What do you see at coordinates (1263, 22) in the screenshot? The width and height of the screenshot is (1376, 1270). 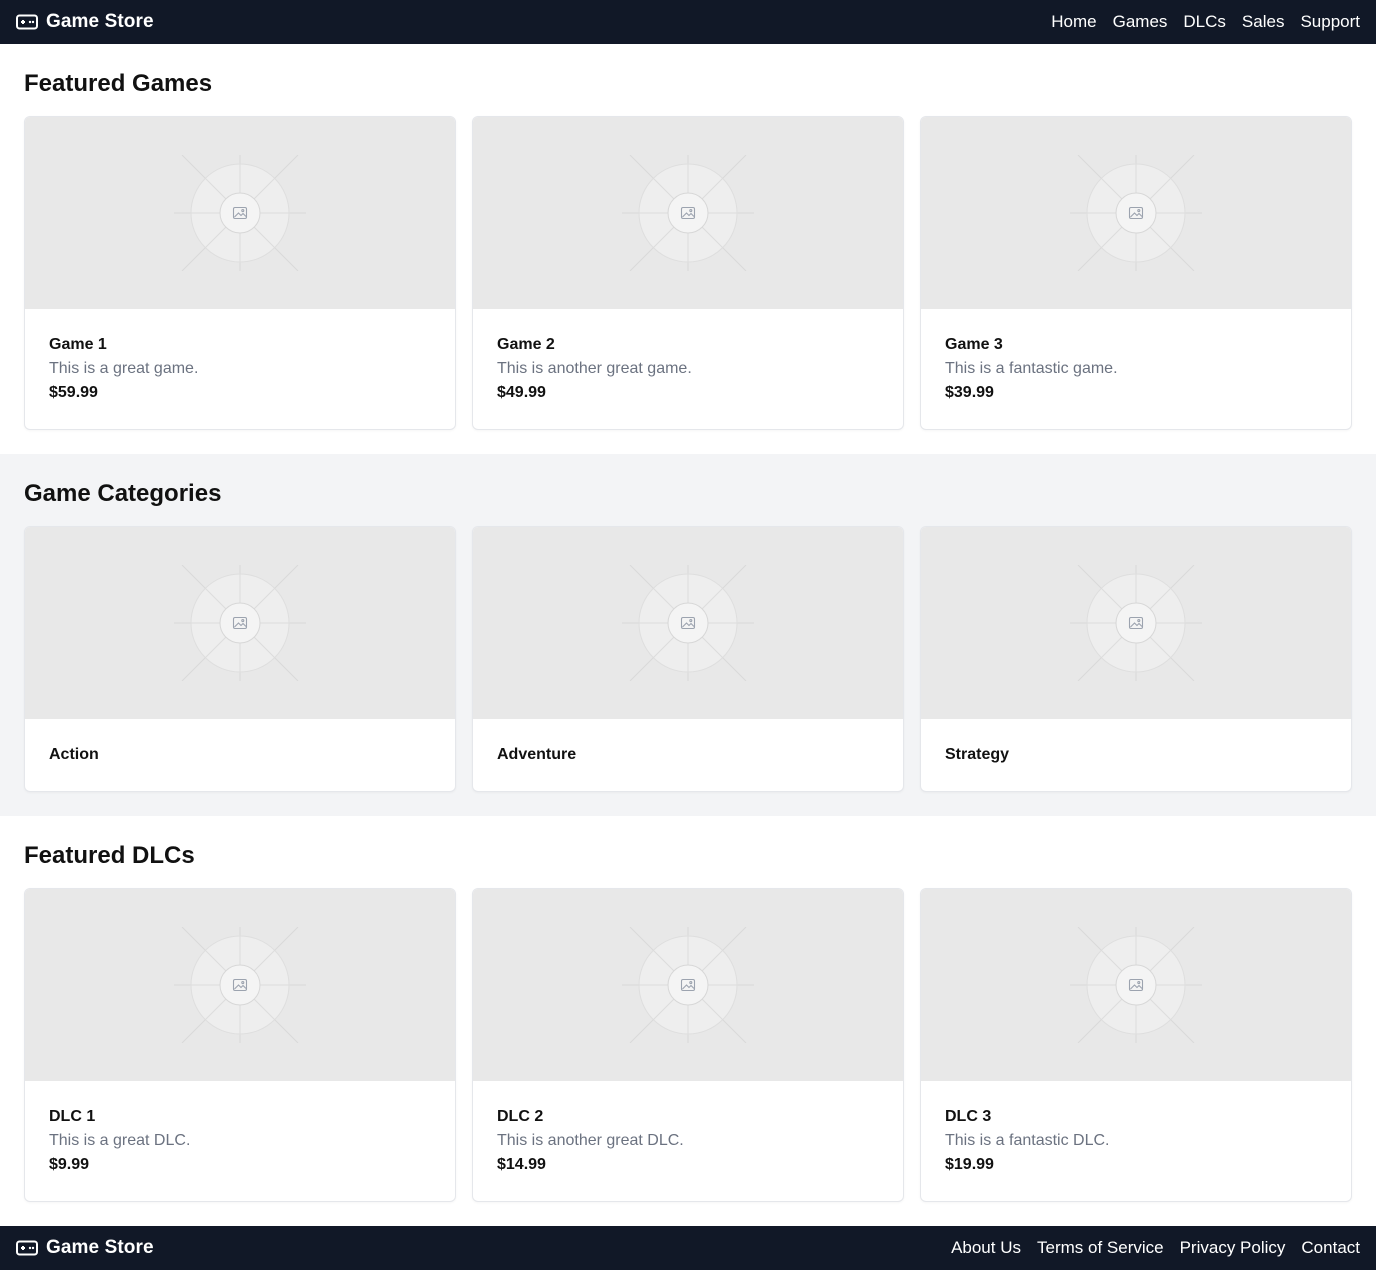 I see `nav-sales: Sales` at bounding box center [1263, 22].